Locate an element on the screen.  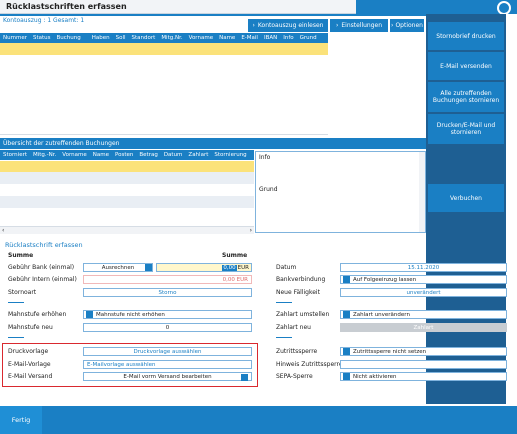
dunning-raise-label: Mahnstufe erhöhen is located at coordinates (37, 314).